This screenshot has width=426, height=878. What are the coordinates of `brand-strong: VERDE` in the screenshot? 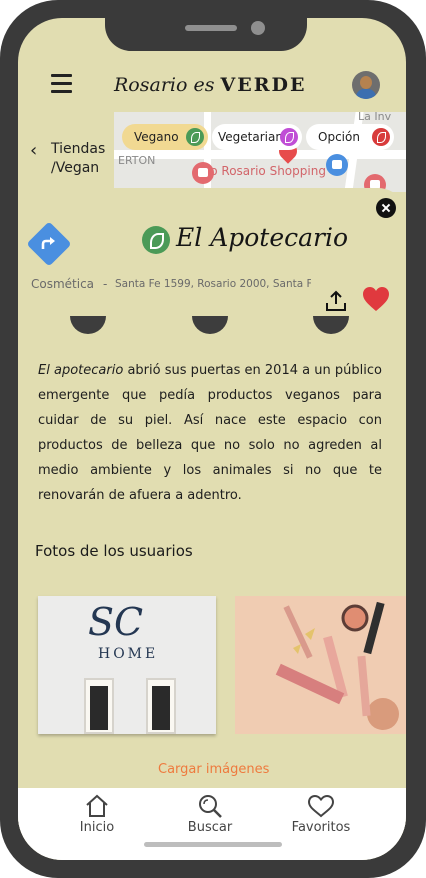 It's located at (263, 85).